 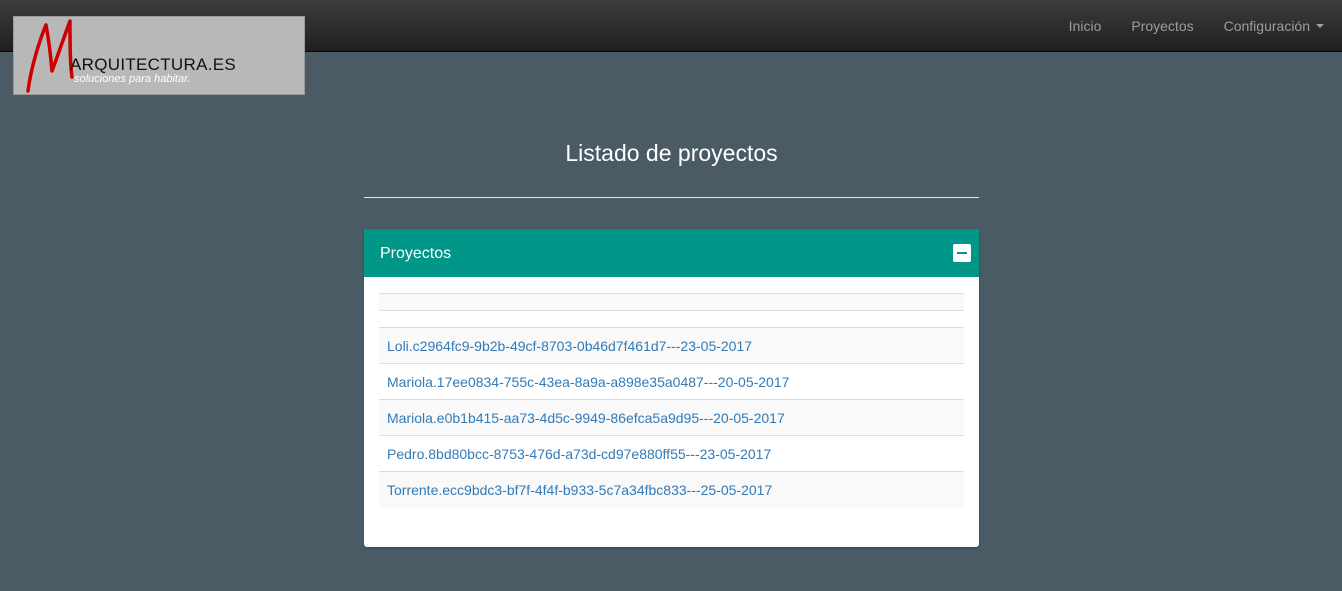 What do you see at coordinates (962, 253) in the screenshot?
I see `minus-square-icon` at bounding box center [962, 253].